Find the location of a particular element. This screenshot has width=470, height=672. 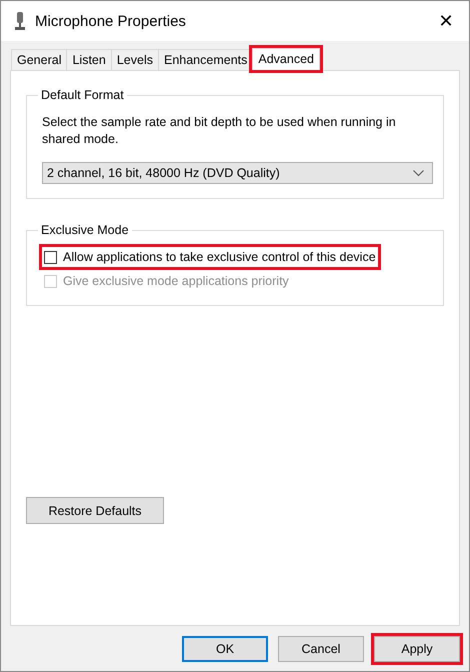

tab: Advanced is located at coordinates (286, 59).